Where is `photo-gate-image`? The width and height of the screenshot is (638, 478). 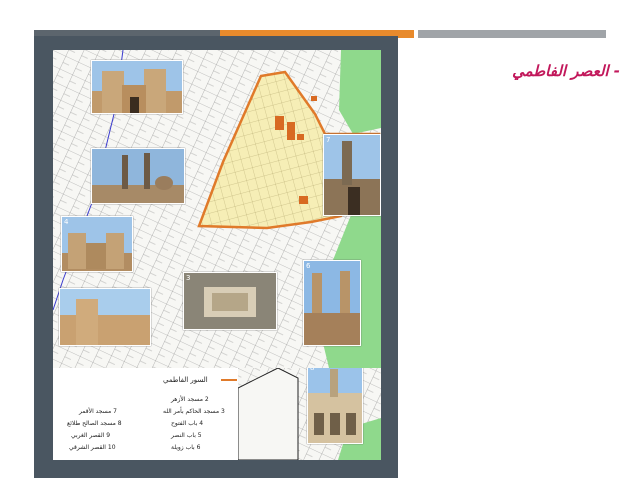 photo-gate-image is located at coordinates (137, 87).